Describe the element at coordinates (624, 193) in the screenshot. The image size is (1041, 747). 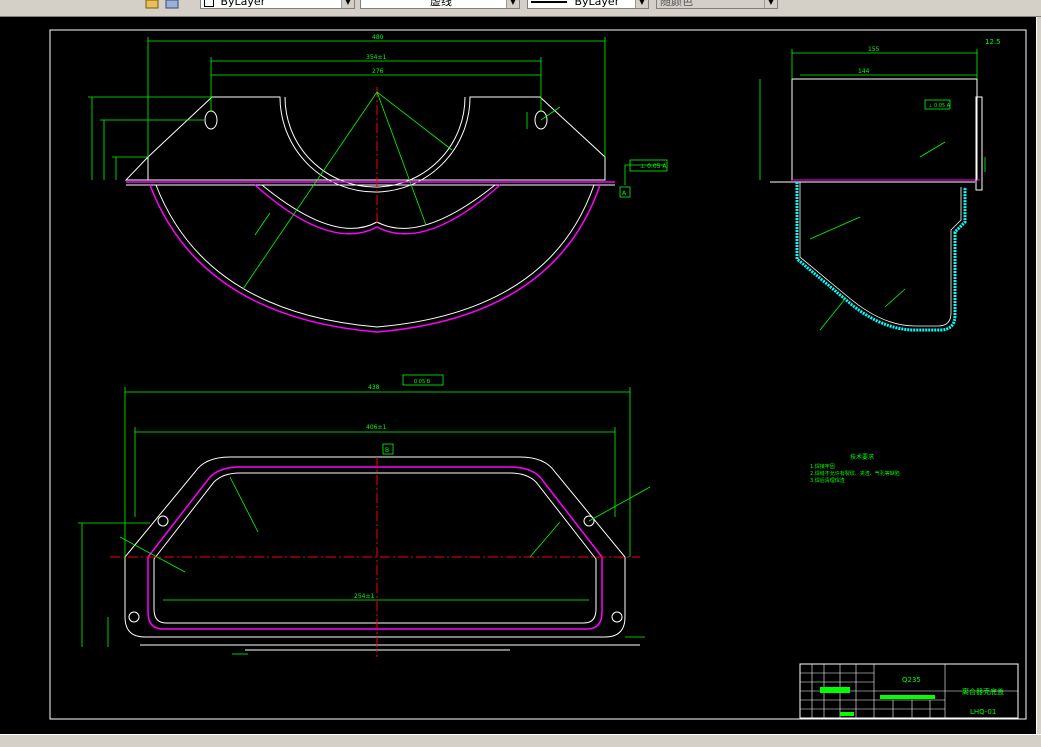
I see `front-datum: A` at that location.